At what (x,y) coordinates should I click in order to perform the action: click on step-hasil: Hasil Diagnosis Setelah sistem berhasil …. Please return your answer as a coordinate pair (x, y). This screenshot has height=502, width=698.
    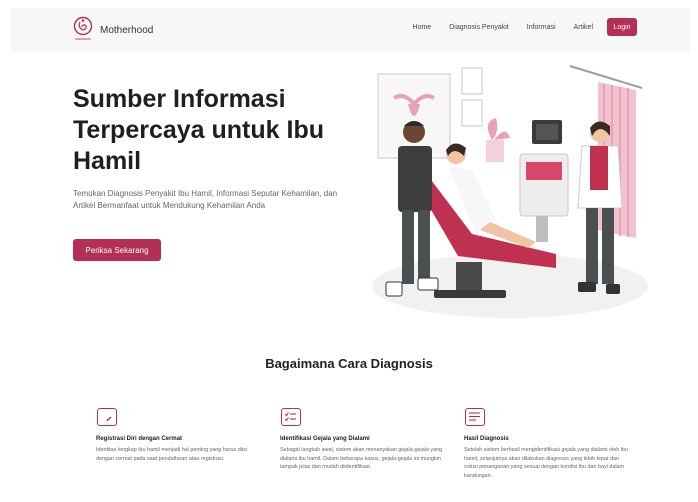
    Looking at the image, I should click on (546, 444).